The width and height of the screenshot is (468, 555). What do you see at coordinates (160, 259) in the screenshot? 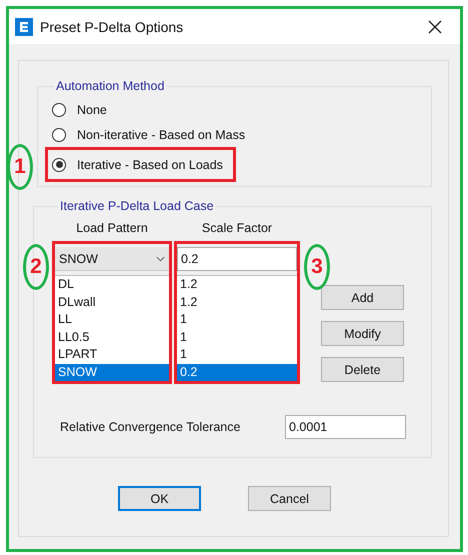
I see `chevron-down-icon` at bounding box center [160, 259].